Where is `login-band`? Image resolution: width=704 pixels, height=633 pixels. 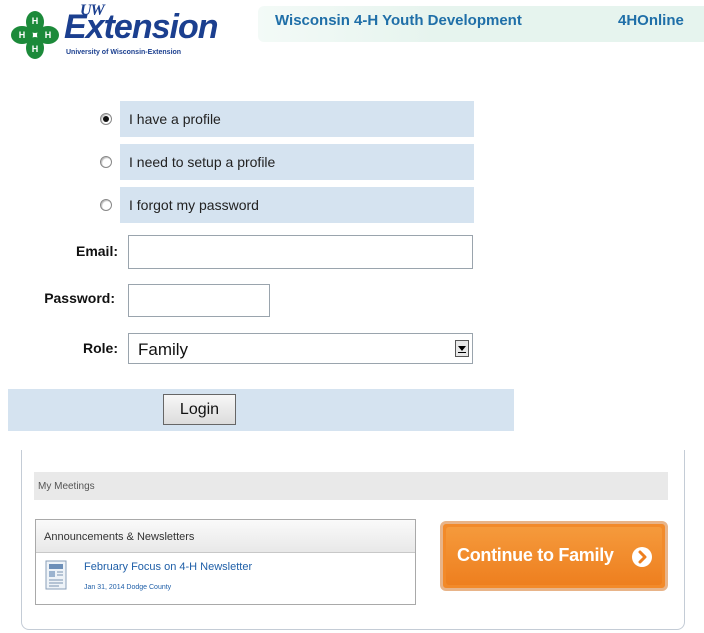 login-band is located at coordinates (261, 410).